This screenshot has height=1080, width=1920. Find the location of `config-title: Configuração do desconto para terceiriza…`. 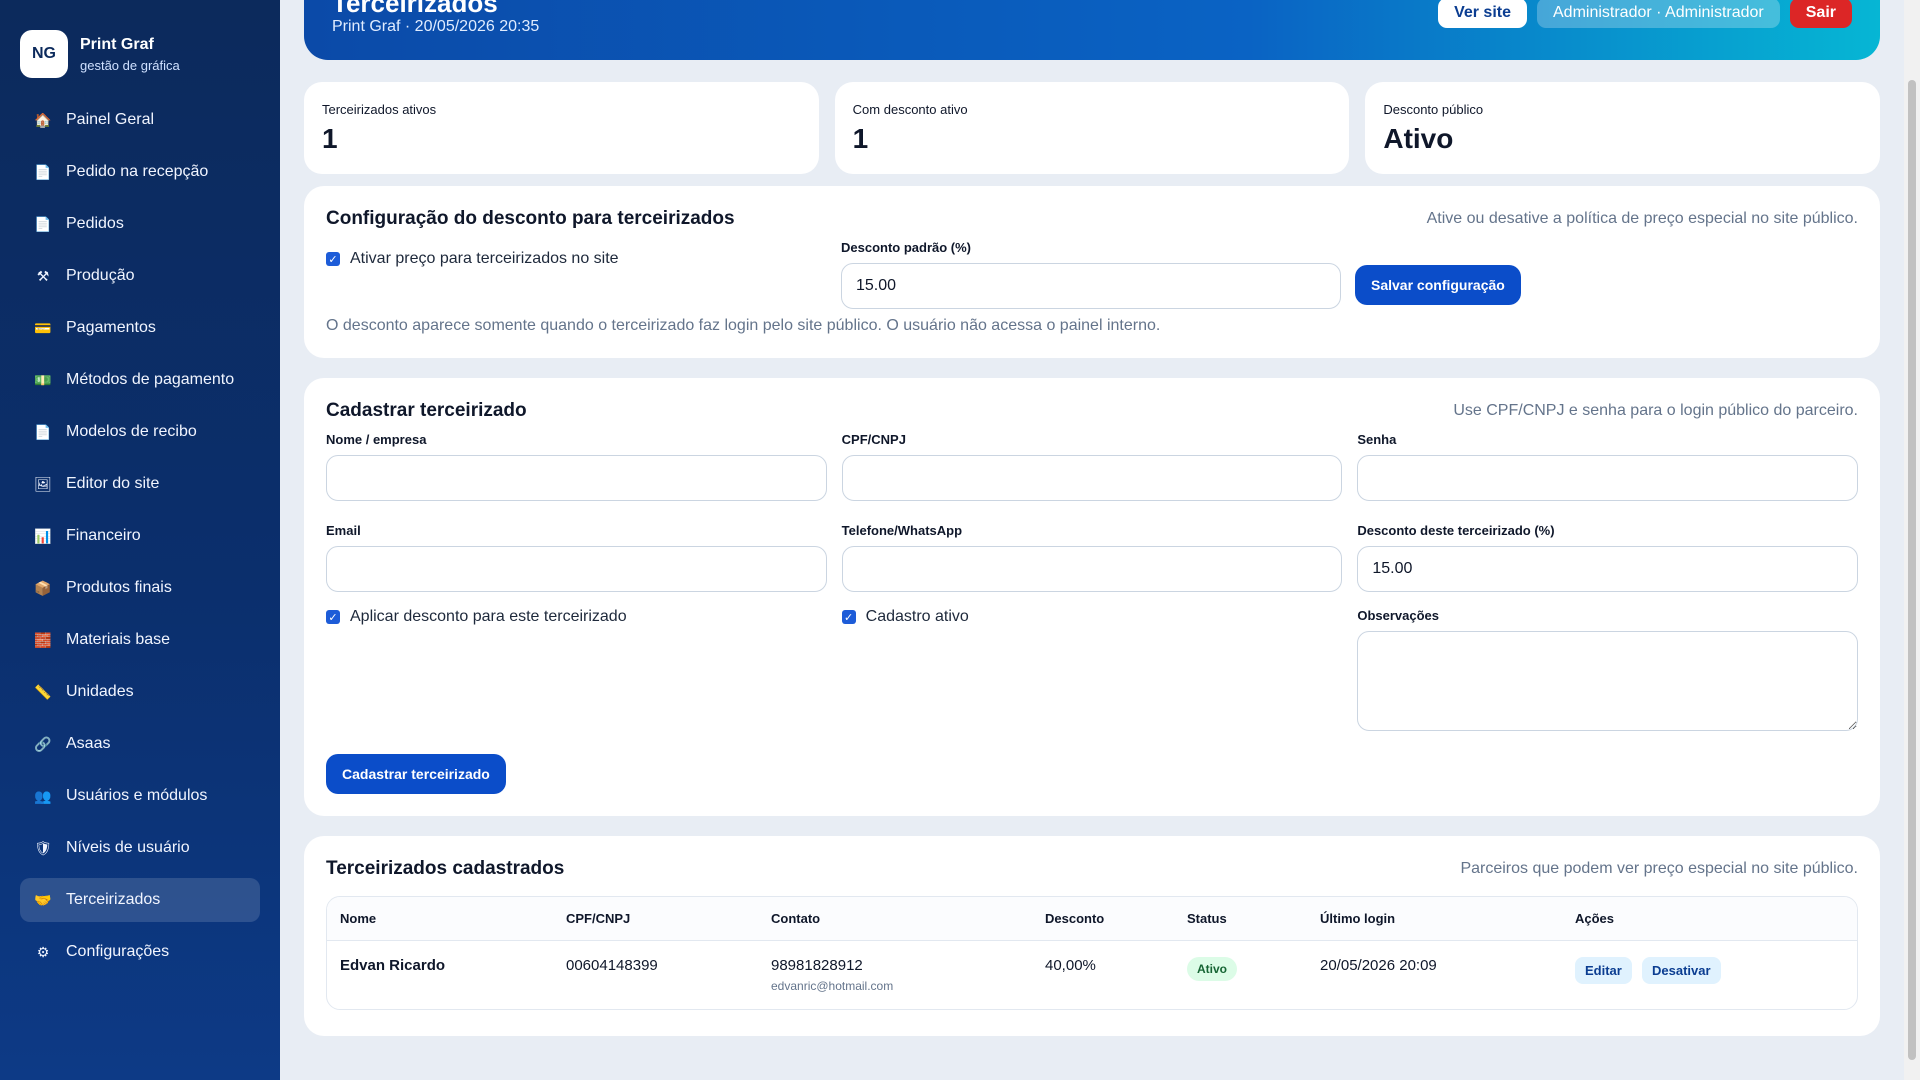

config-title: Configuração do desconto para terceiriza… is located at coordinates (530, 218).